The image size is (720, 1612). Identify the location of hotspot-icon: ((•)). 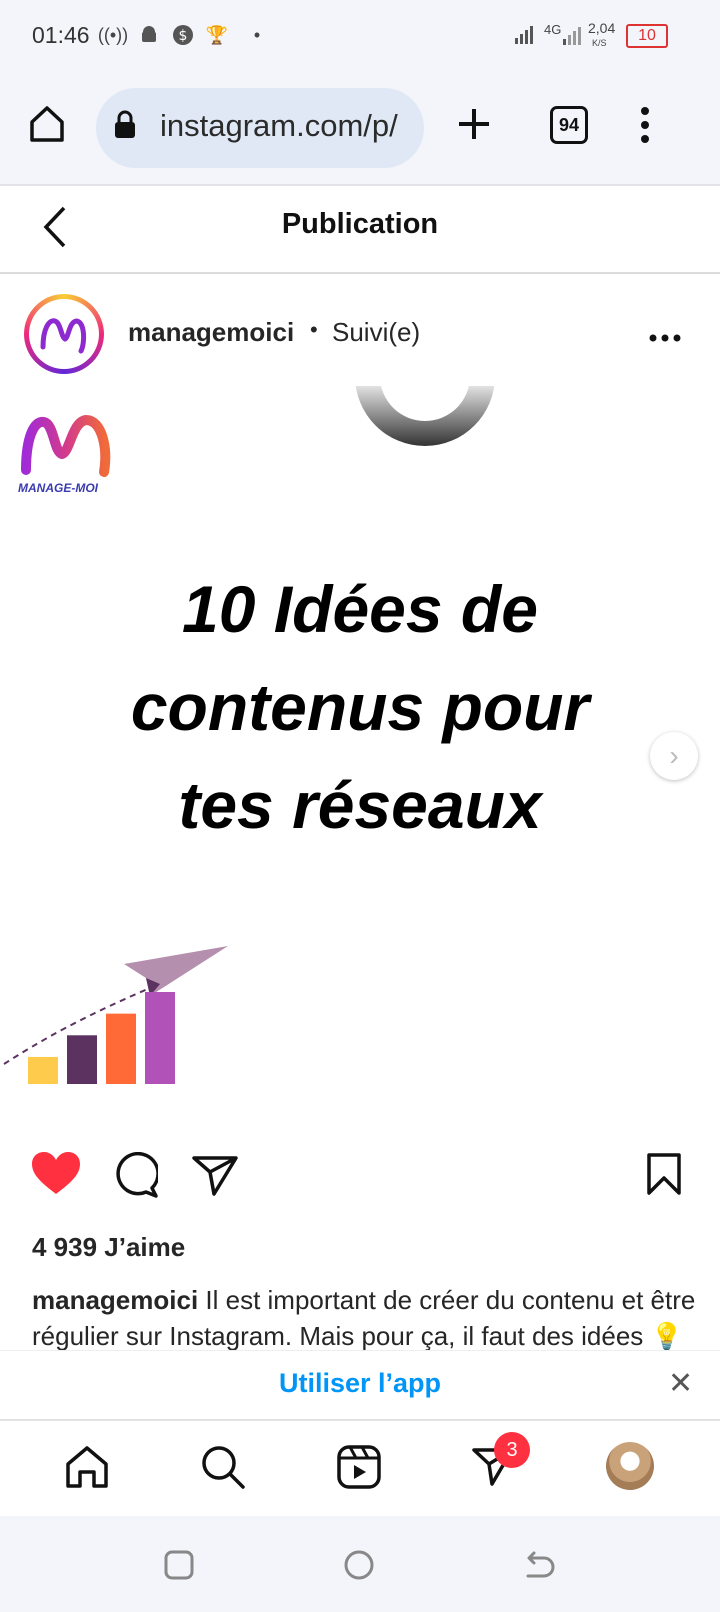
(113, 34).